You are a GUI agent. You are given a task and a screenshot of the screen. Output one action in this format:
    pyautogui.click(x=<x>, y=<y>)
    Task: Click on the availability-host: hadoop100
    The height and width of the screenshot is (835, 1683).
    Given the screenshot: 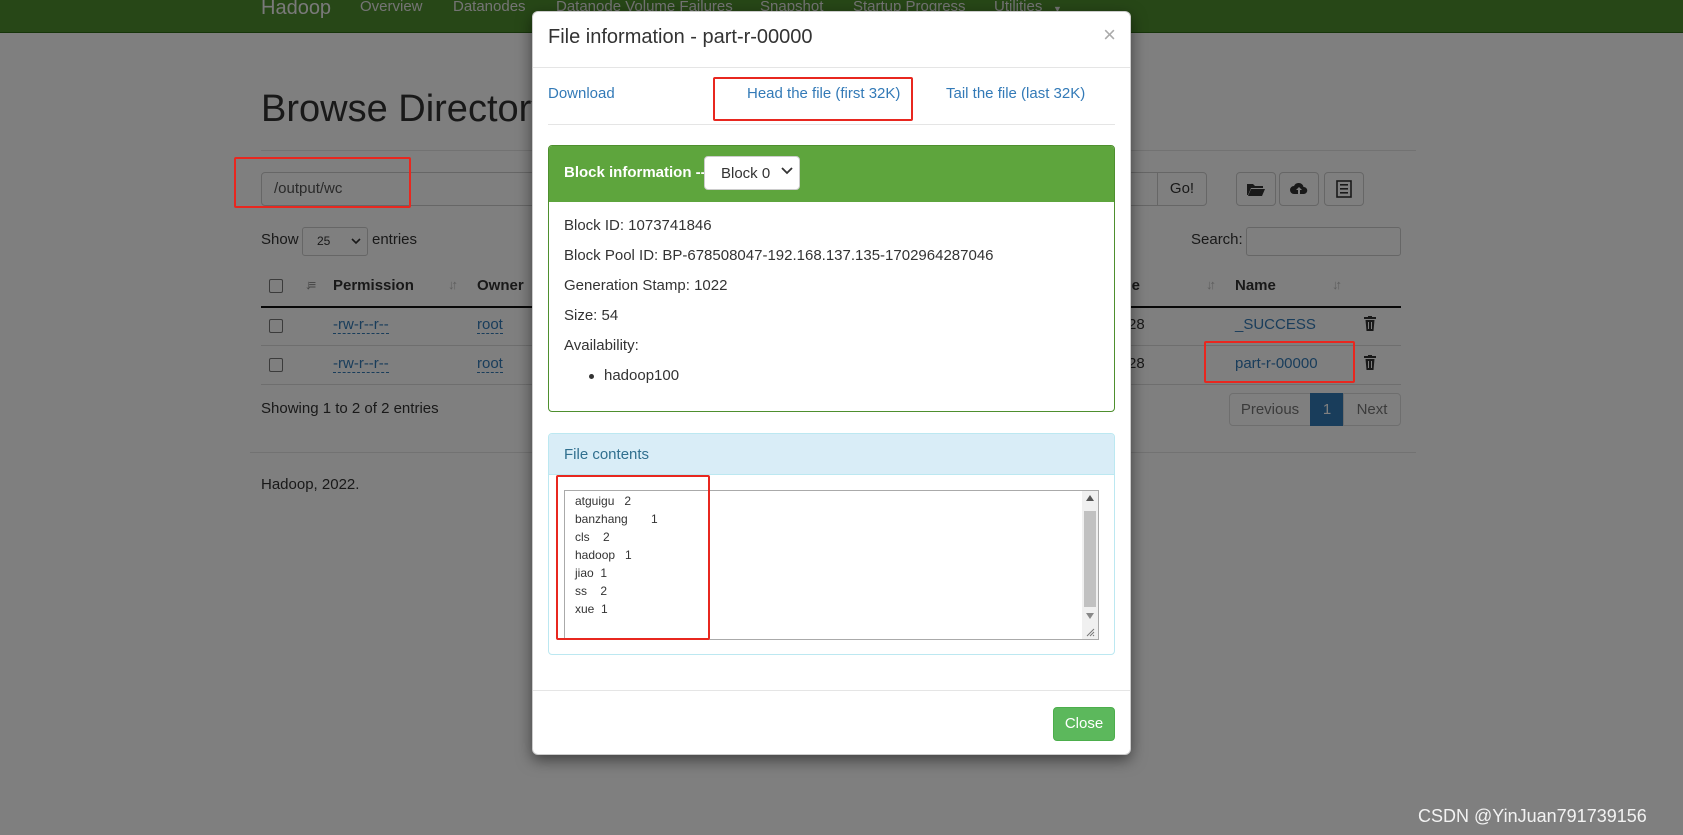 What is the action you would take?
    pyautogui.click(x=642, y=375)
    